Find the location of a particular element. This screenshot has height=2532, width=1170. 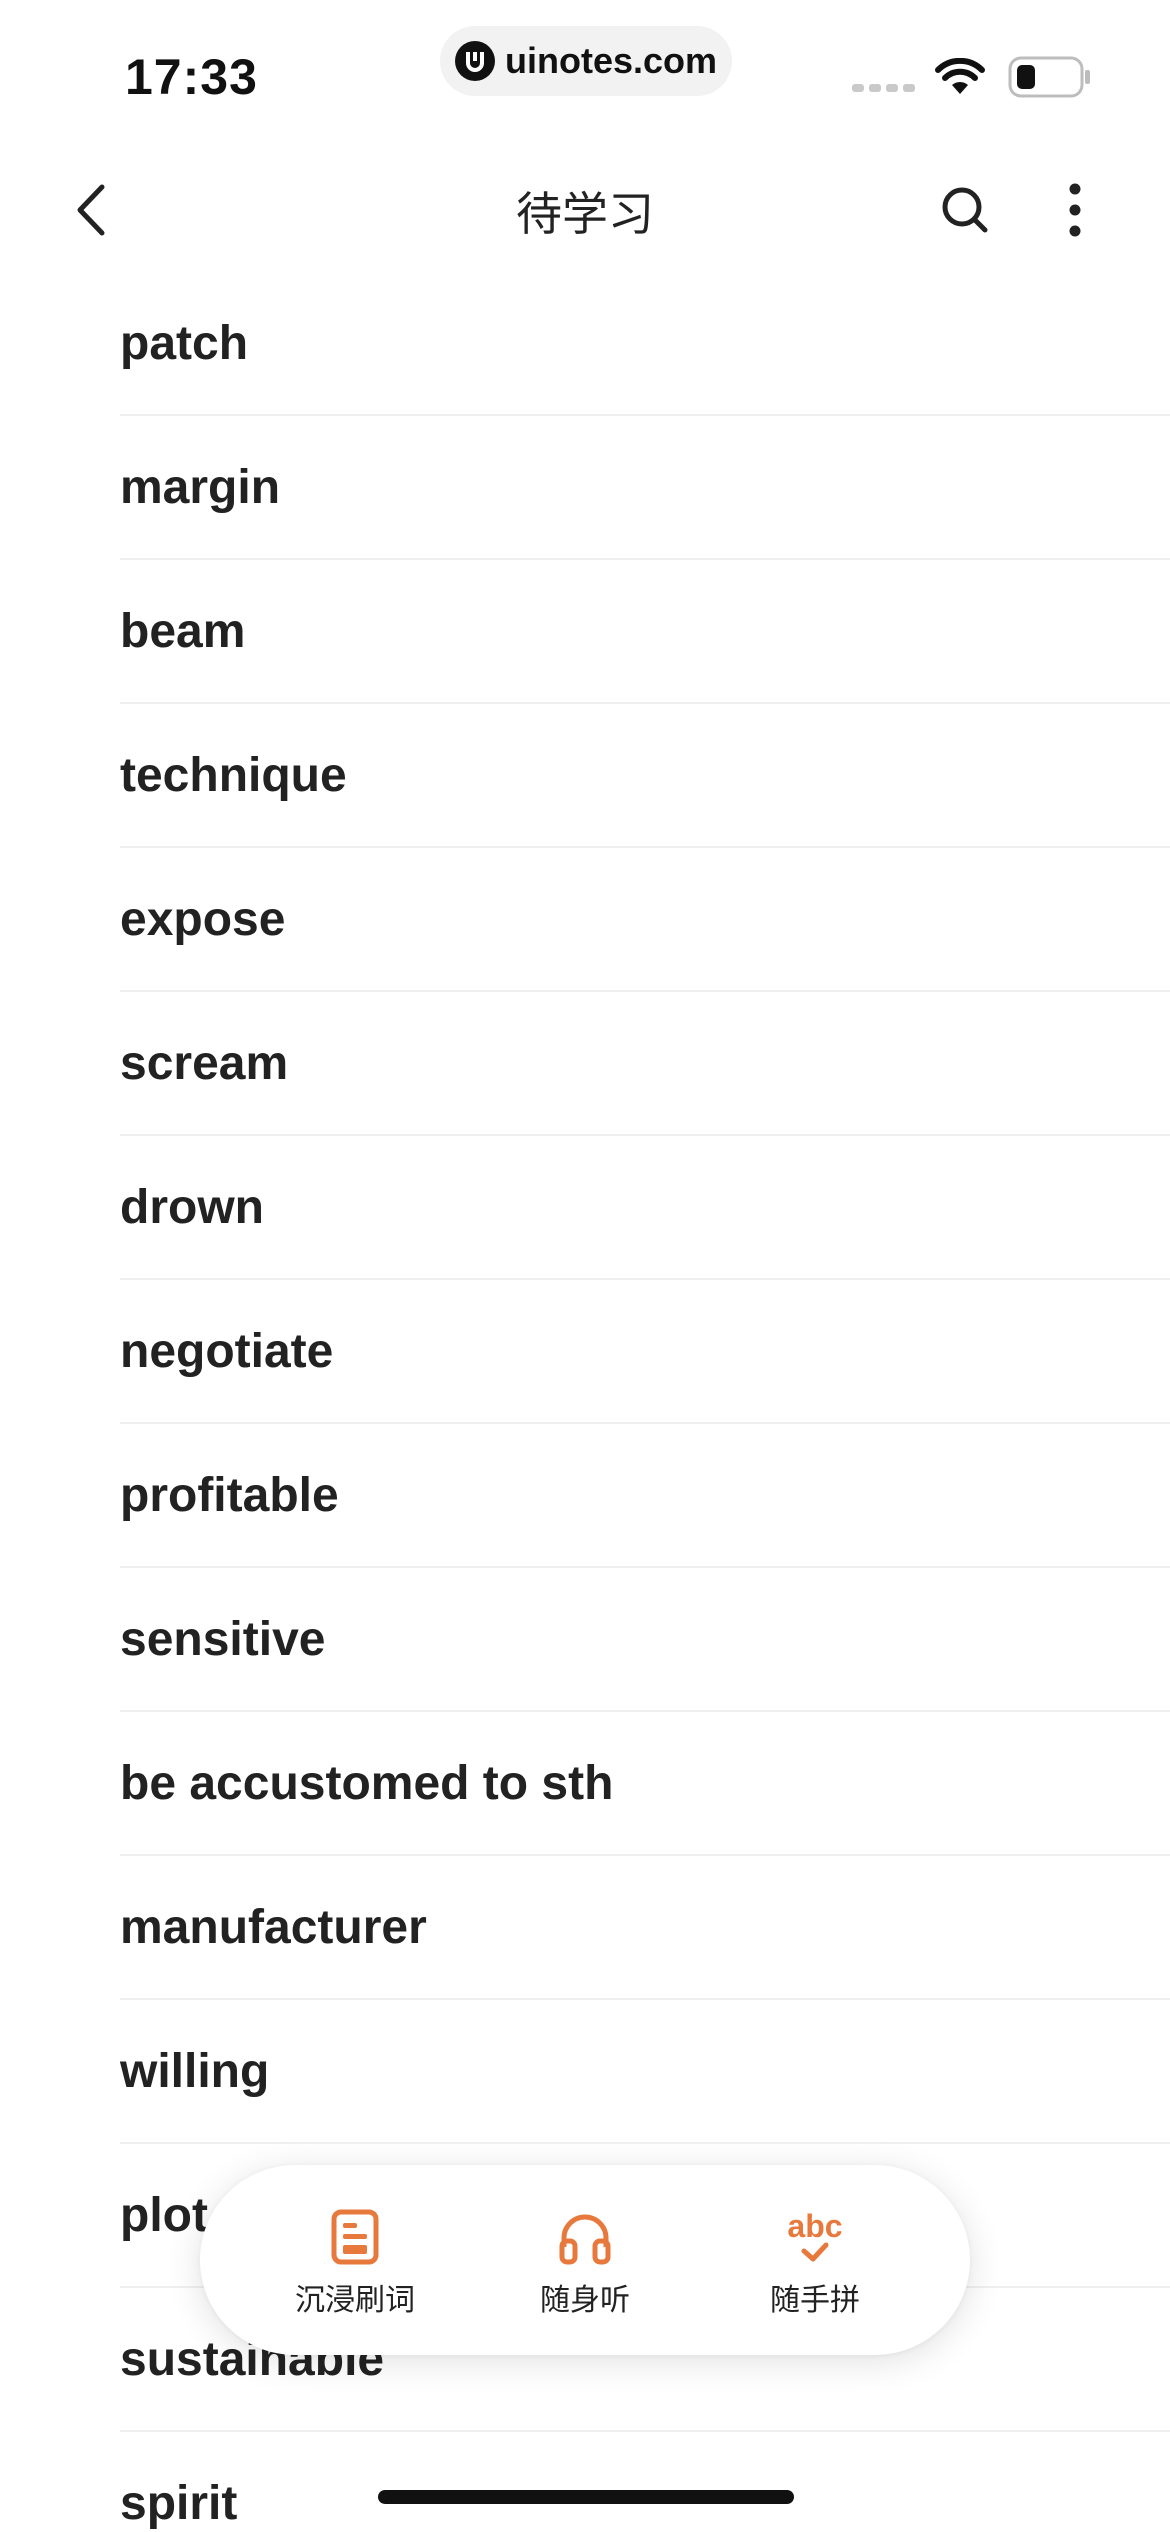

spelling-check-icon: abc is located at coordinates (815, 2235).